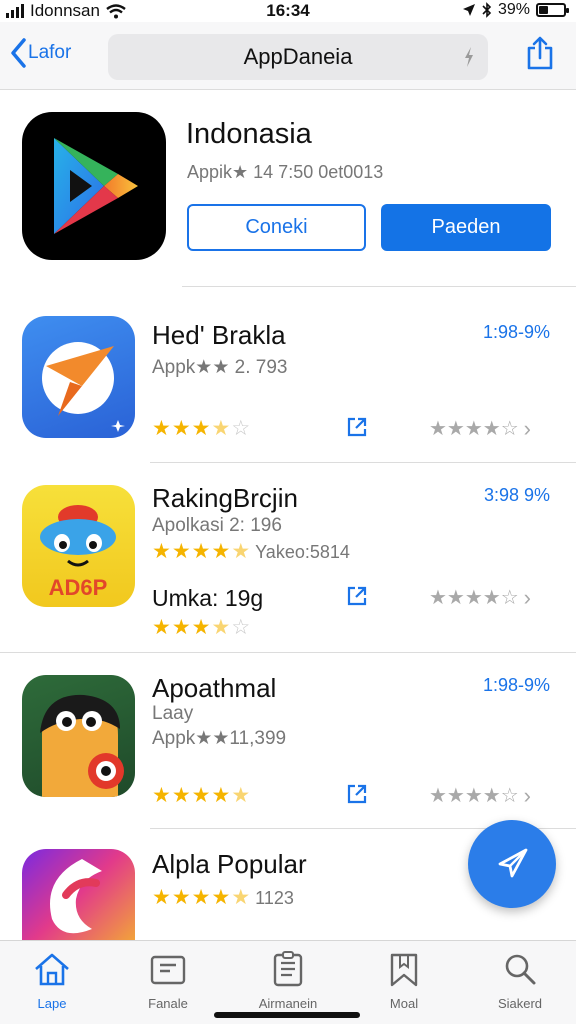  What do you see at coordinates (78, 546) in the screenshot?
I see `app-icon: AD6P` at bounding box center [78, 546].